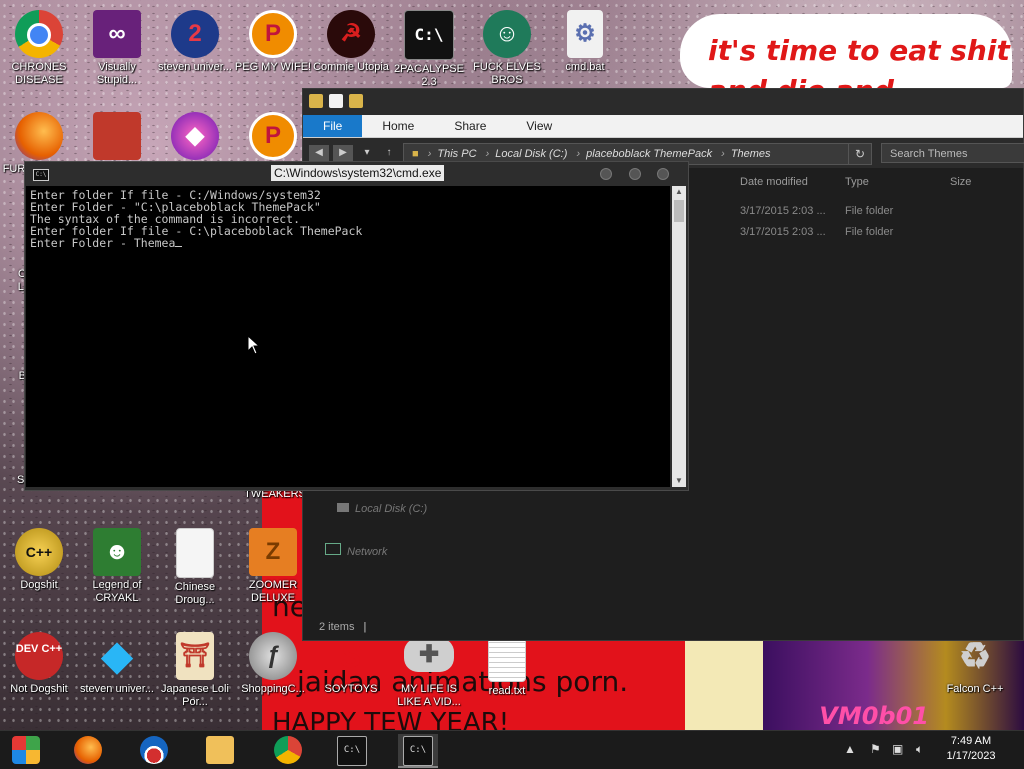 Image resolution: width=1024 pixels, height=769 pixels. What do you see at coordinates (725, 685) in the screenshot?
I see `yellow-panel` at bounding box center [725, 685].